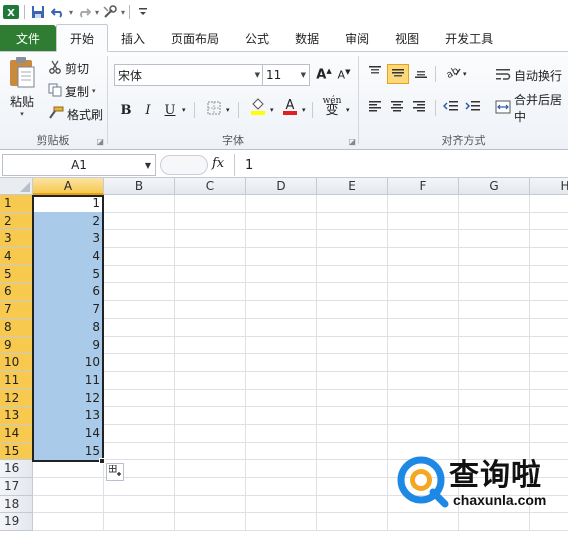 The width and height of the screenshot is (568, 534). What do you see at coordinates (210, 363) in the screenshot?
I see `cell-c10` at bounding box center [210, 363].